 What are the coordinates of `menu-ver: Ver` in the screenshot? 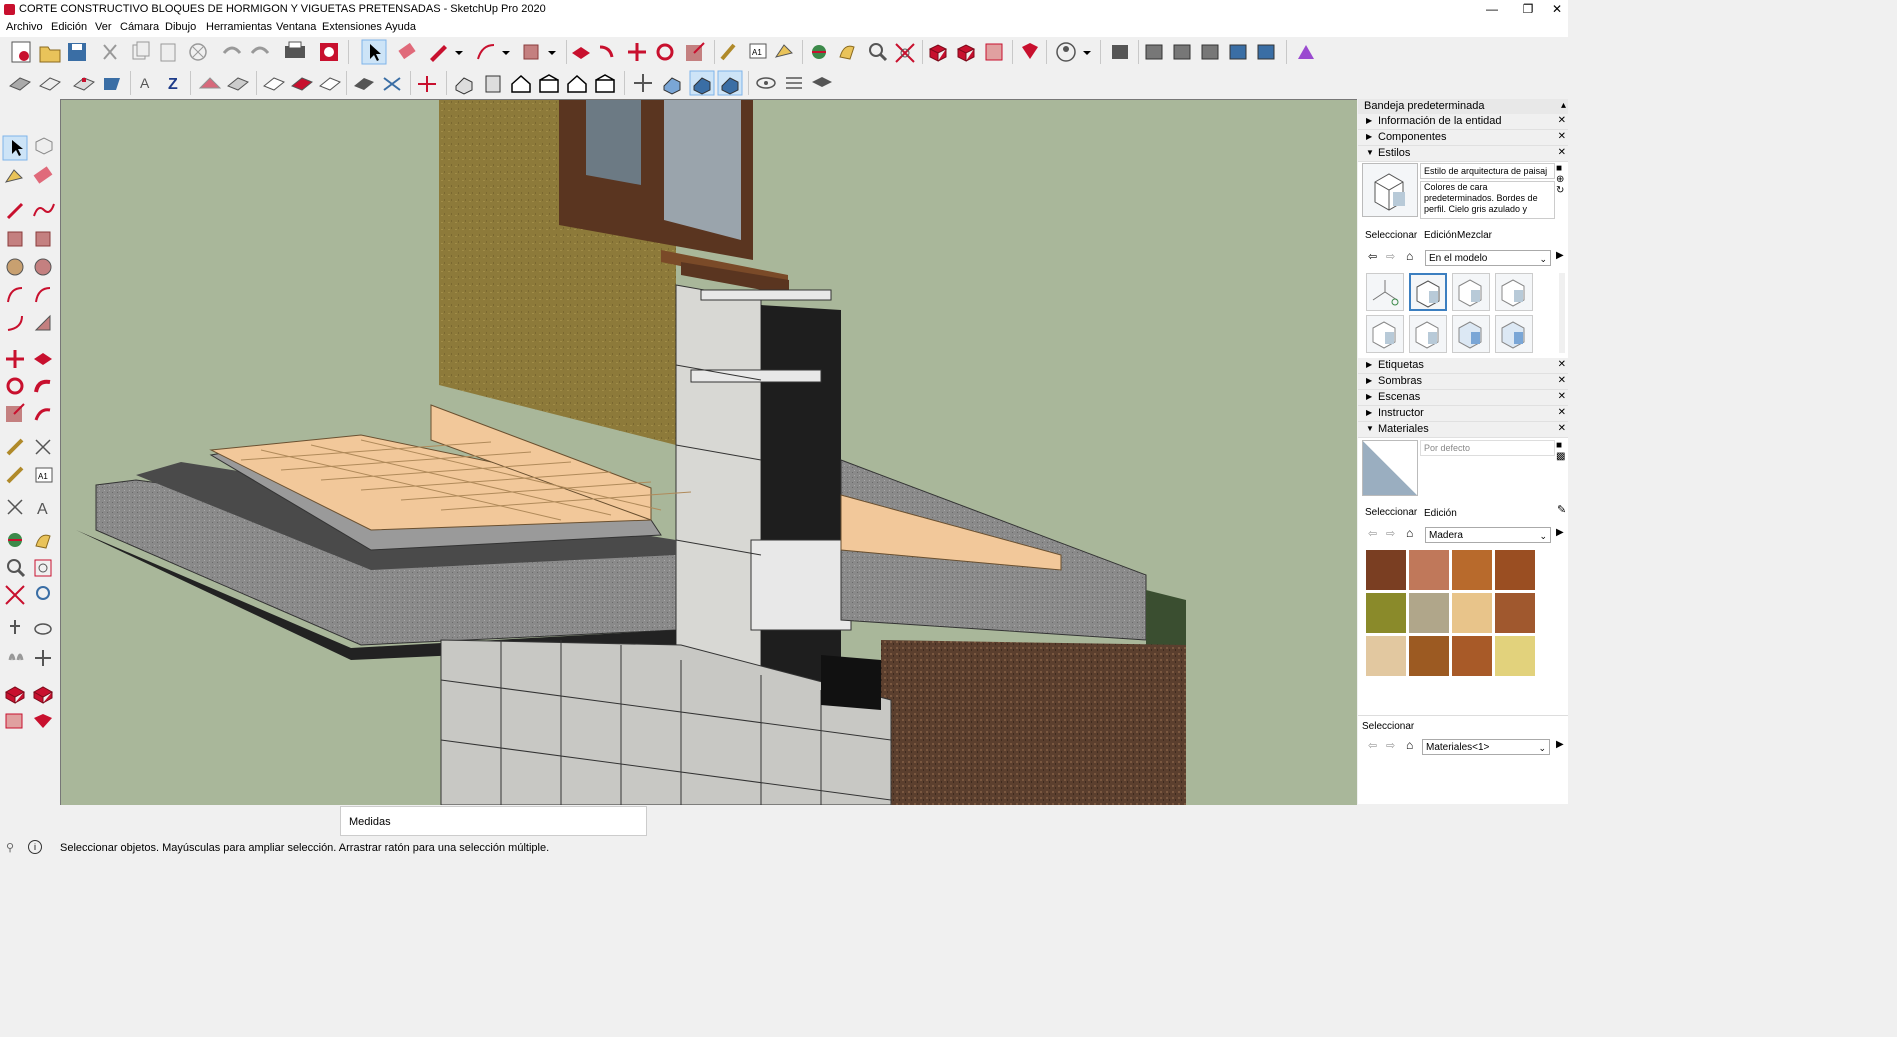 It's located at (103, 27).